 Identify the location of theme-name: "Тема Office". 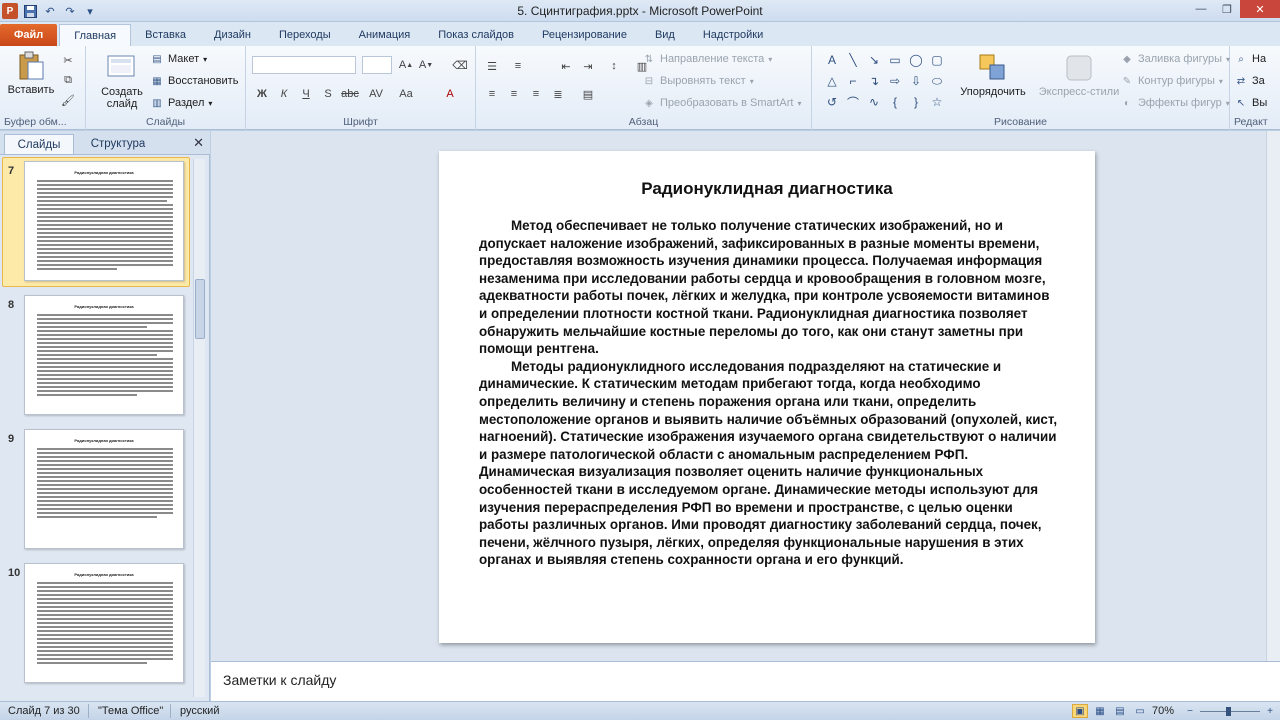
(130, 711).